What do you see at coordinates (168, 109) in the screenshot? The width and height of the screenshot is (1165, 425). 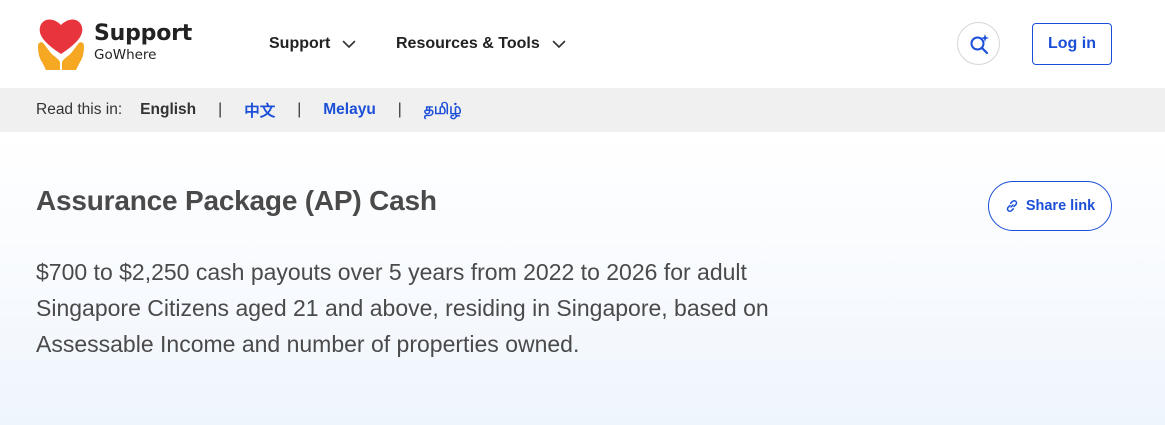 I see `language-english-current: English` at bounding box center [168, 109].